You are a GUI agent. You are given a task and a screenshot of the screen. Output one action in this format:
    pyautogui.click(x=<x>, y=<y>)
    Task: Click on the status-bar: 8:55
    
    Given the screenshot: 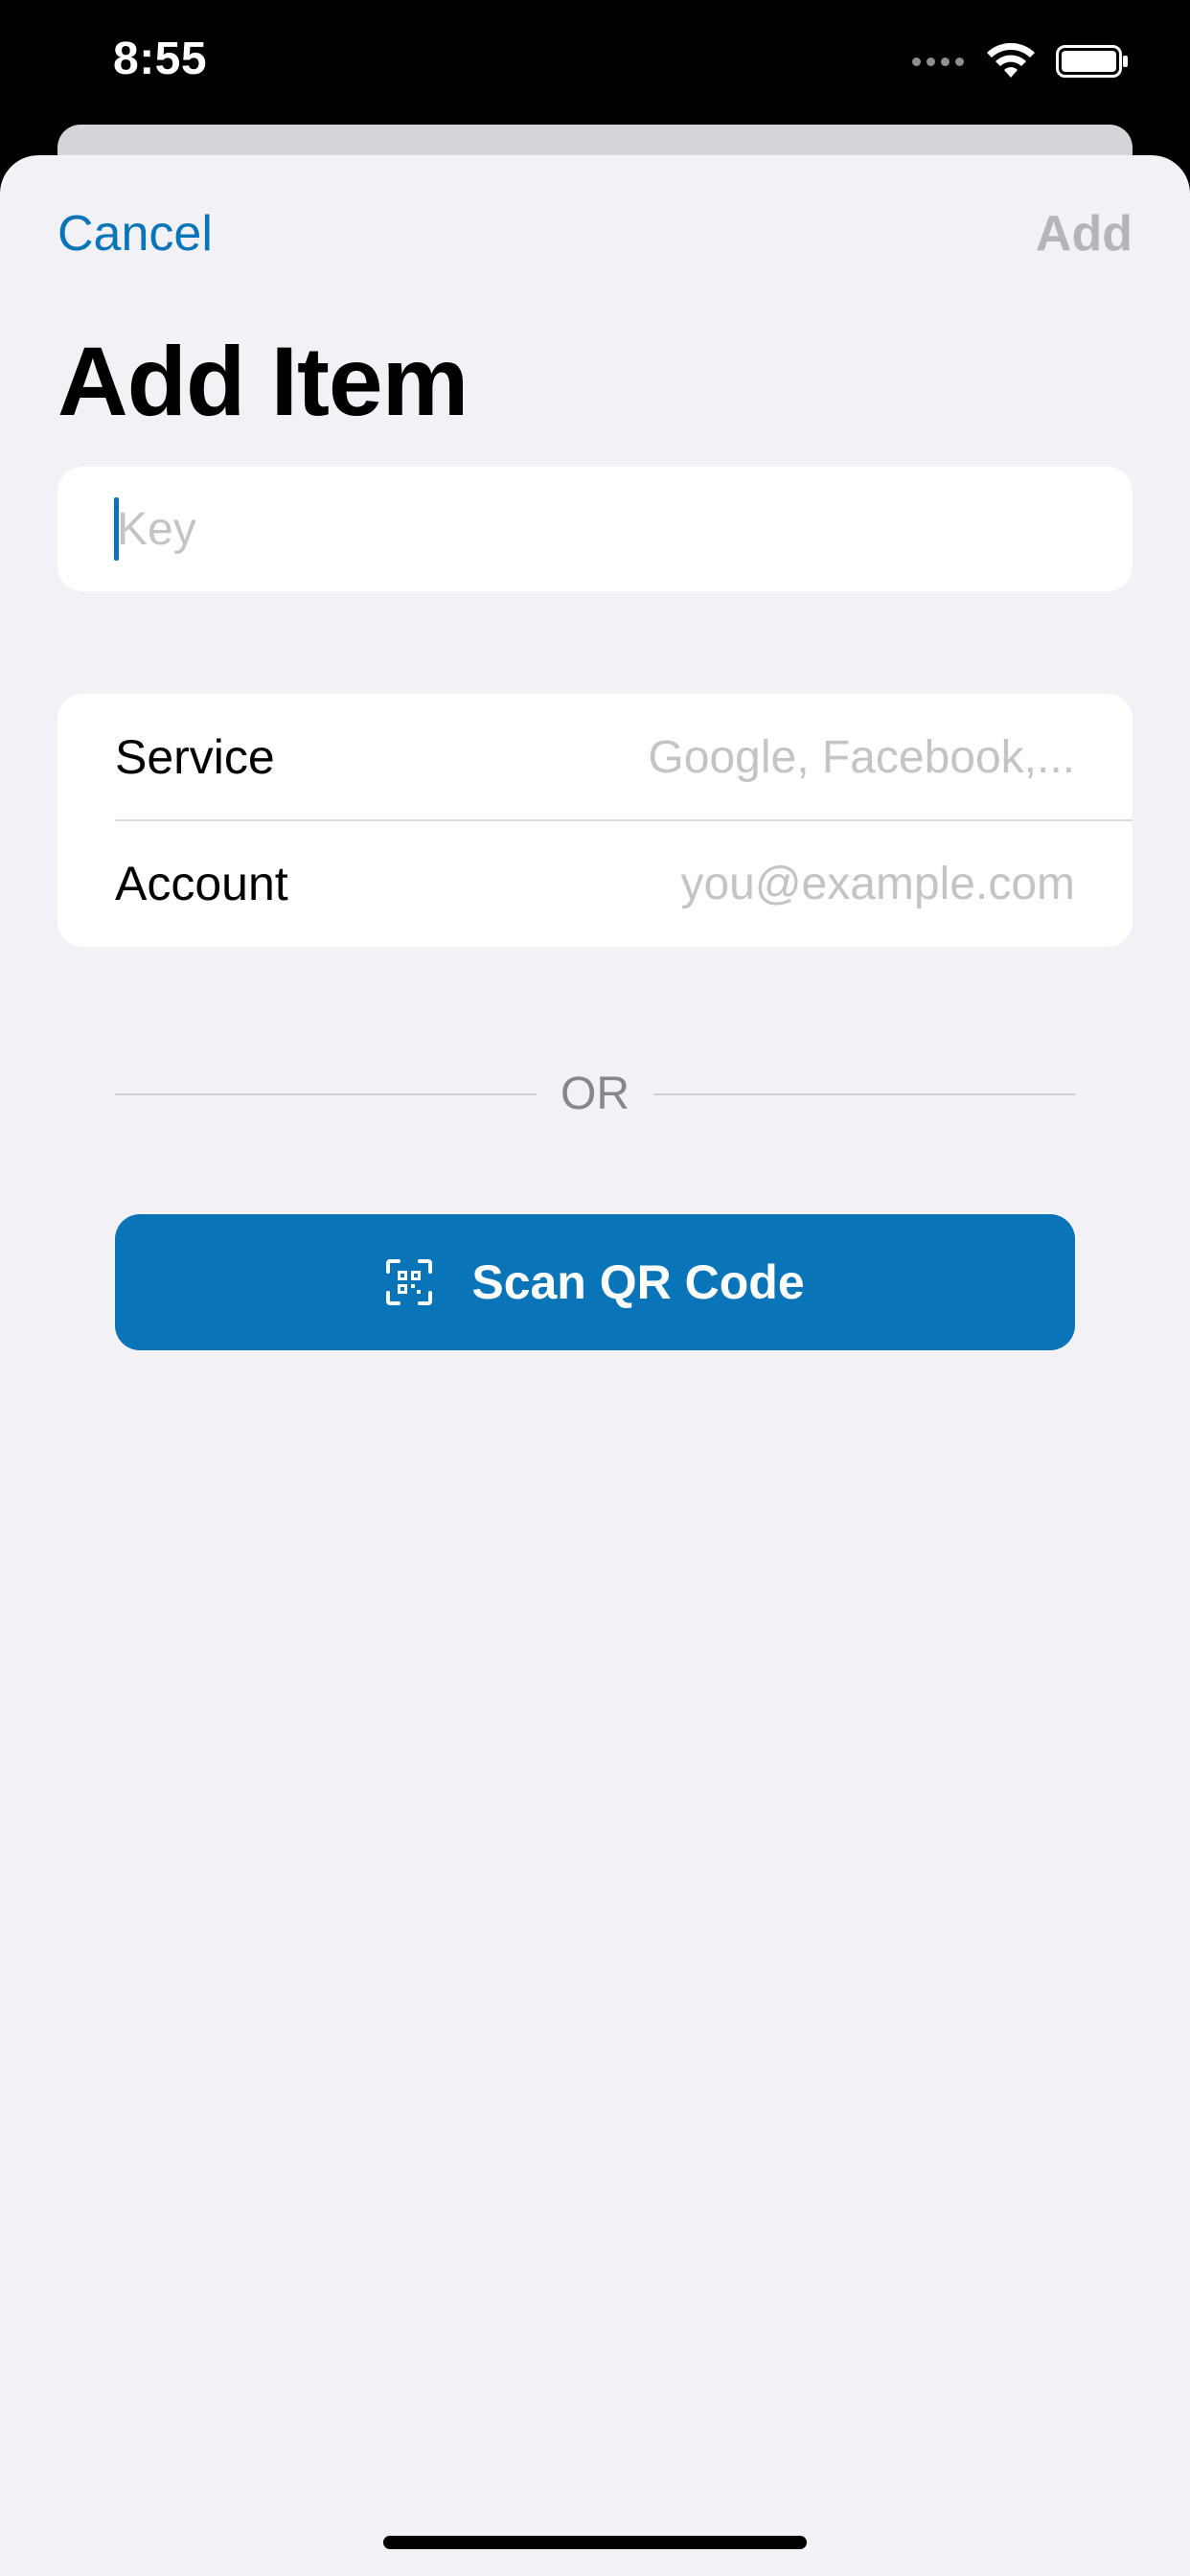 What is the action you would take?
    pyautogui.click(x=595, y=63)
    